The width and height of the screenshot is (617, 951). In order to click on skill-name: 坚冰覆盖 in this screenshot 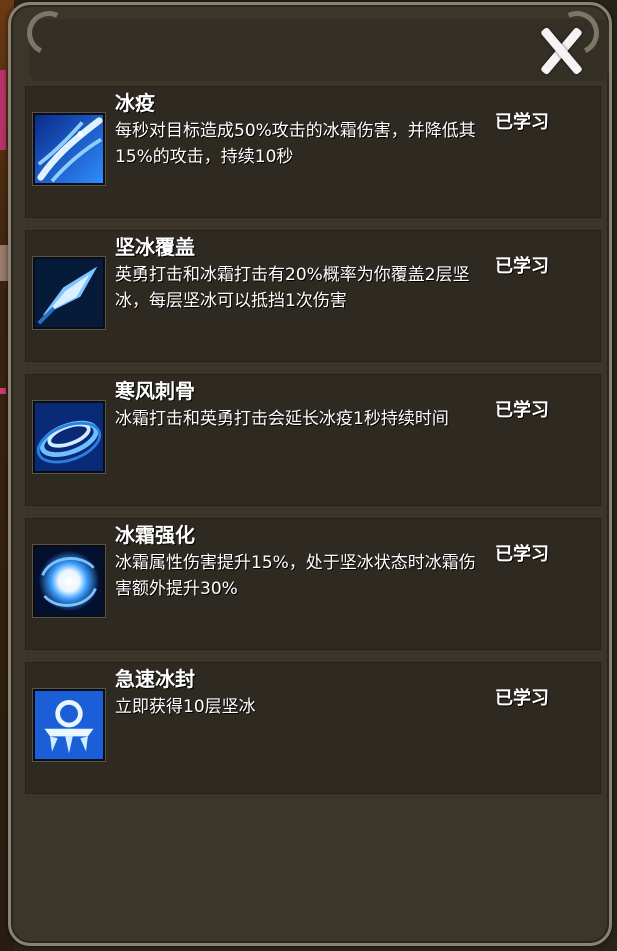, I will do `click(155, 247)`.